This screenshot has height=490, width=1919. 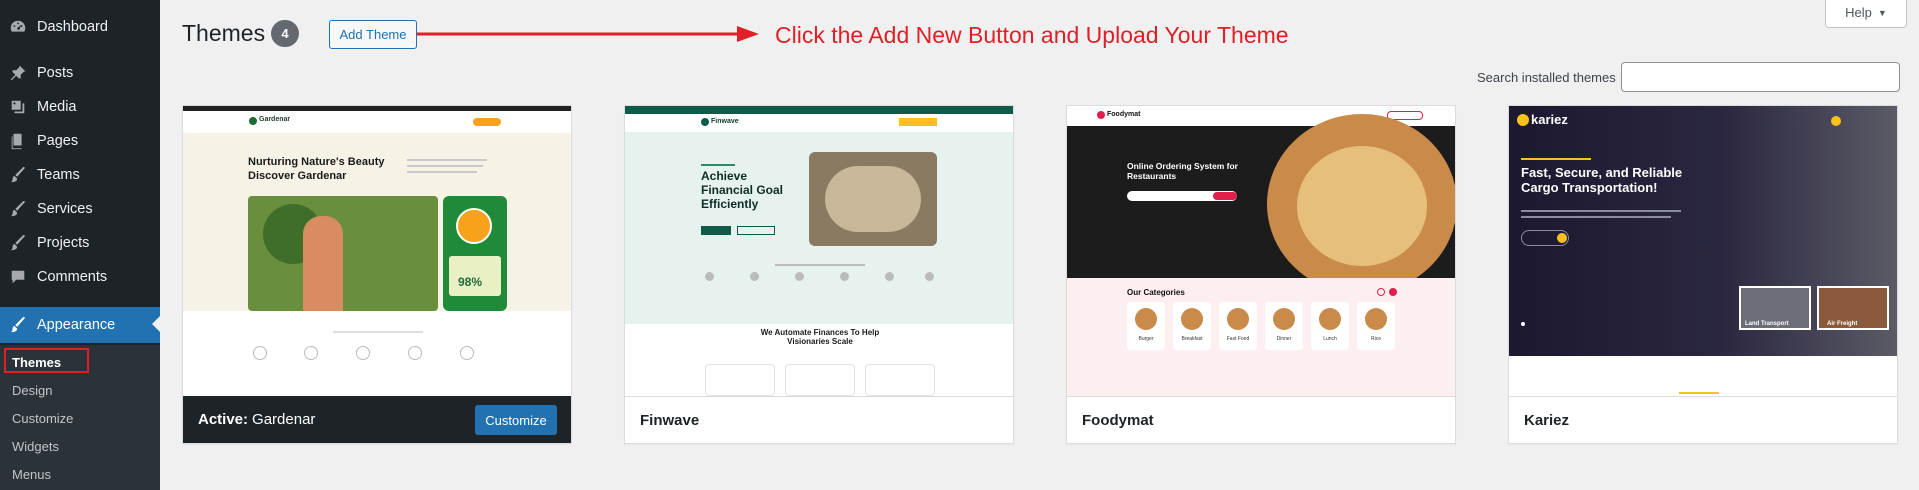 I want to click on paintbrush-icon, so click(x=18, y=325).